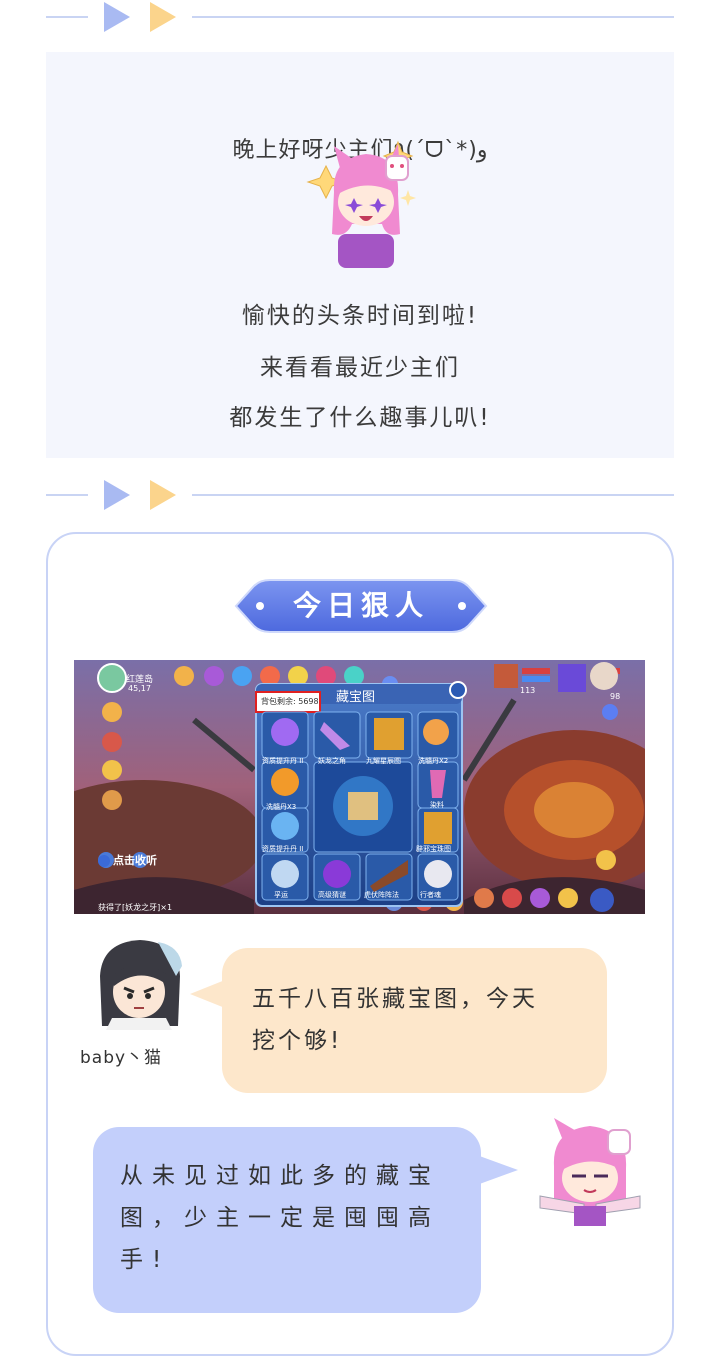 Image resolution: width=720 pixels, height=1356 pixels. What do you see at coordinates (104, 861) in the screenshot?
I see `play-circle-icon` at bounding box center [104, 861].